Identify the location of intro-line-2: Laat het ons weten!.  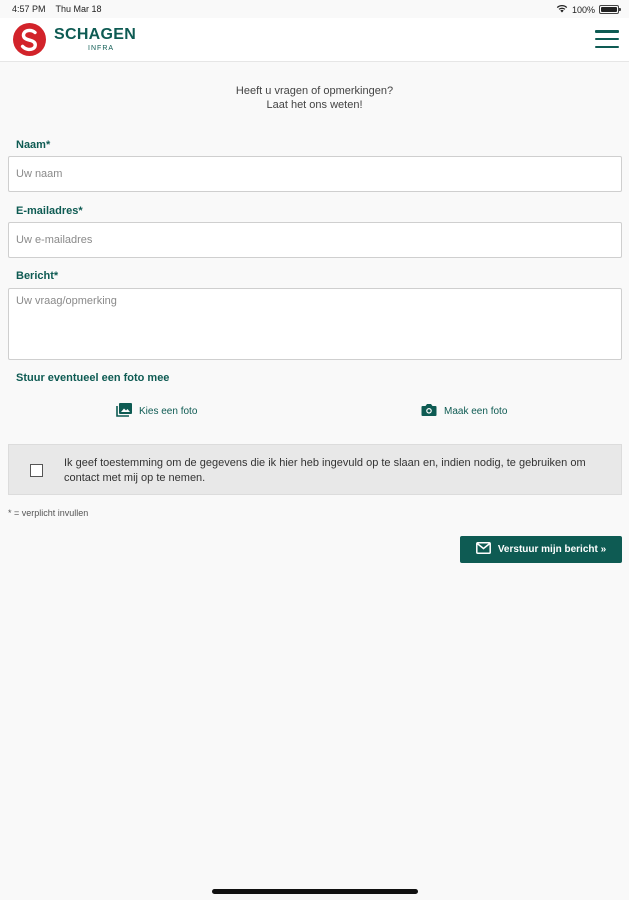
(314, 105).